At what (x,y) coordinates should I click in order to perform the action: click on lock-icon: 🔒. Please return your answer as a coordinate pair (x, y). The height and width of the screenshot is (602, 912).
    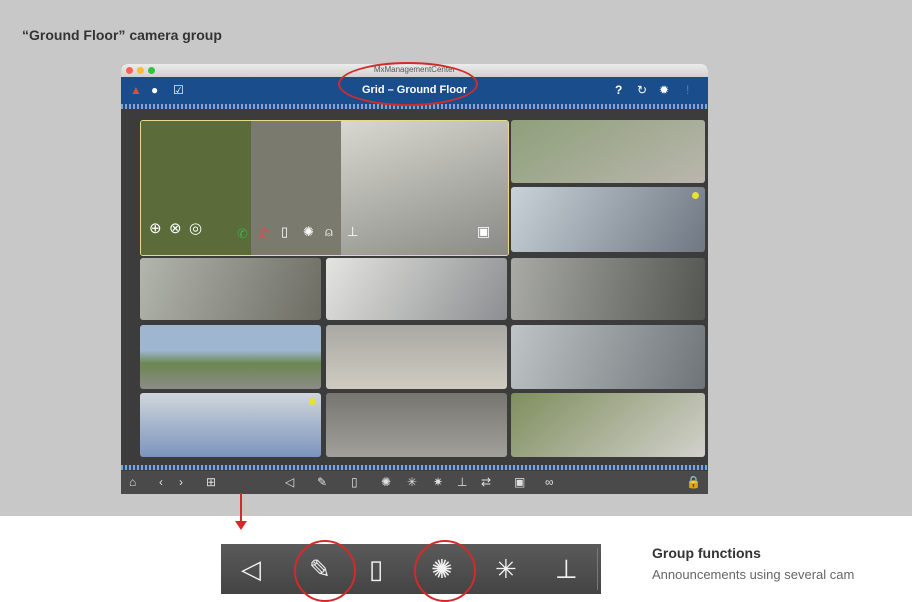
    Looking at the image, I should click on (693, 482).